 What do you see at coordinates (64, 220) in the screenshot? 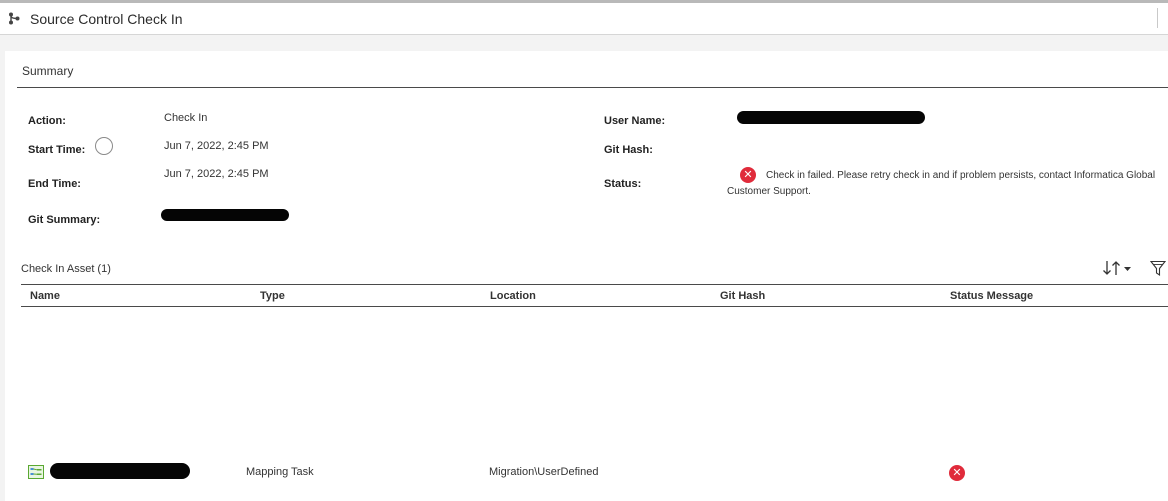
I see `git-summary-label: Git Summary:` at bounding box center [64, 220].